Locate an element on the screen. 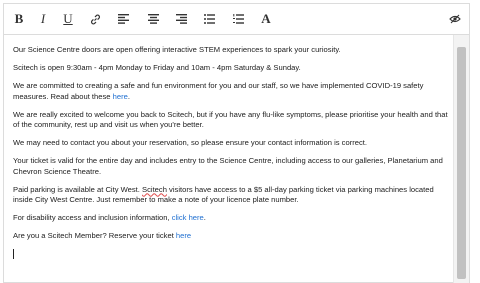 The height and width of the screenshot is (283, 480). bold-icon: B is located at coordinates (19, 18).